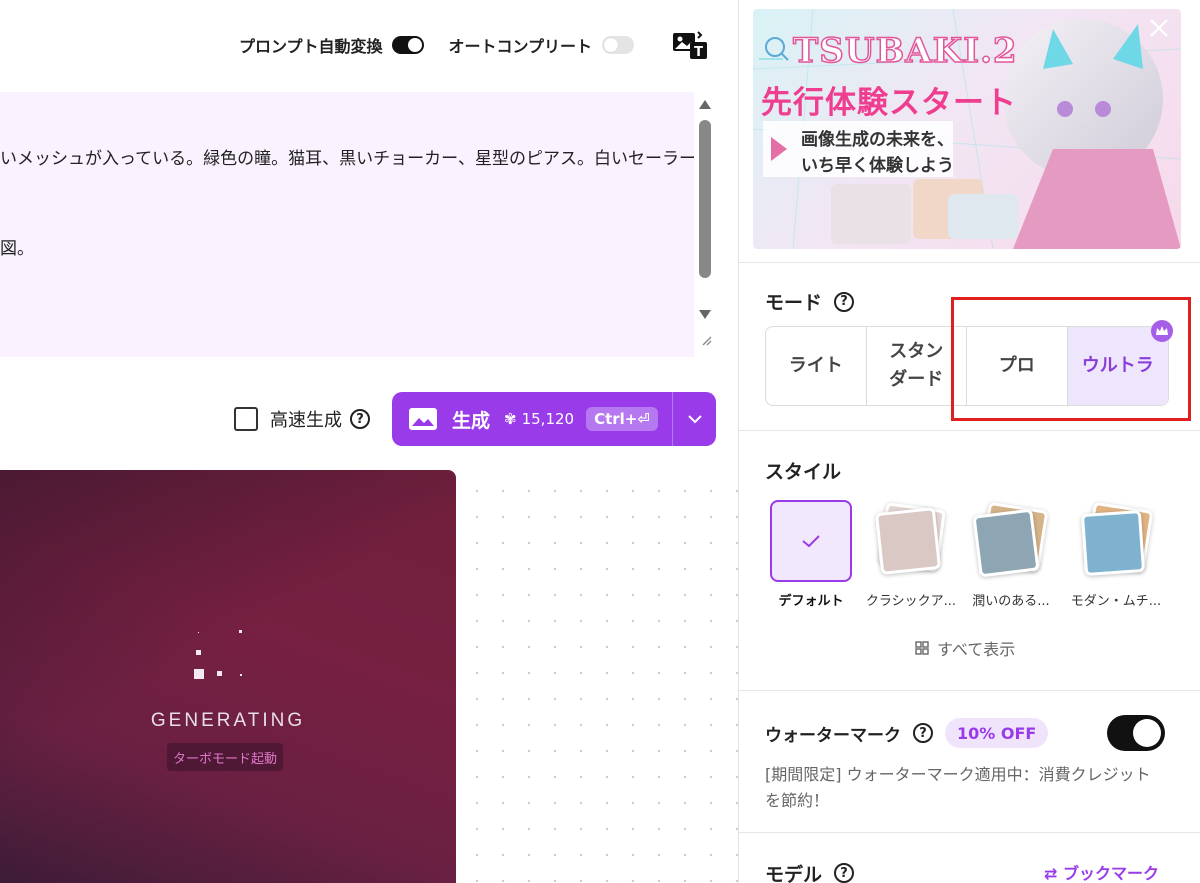 This screenshot has height=883, width=1200. Describe the element at coordinates (1159, 28) in the screenshot. I see `close-icon` at that location.